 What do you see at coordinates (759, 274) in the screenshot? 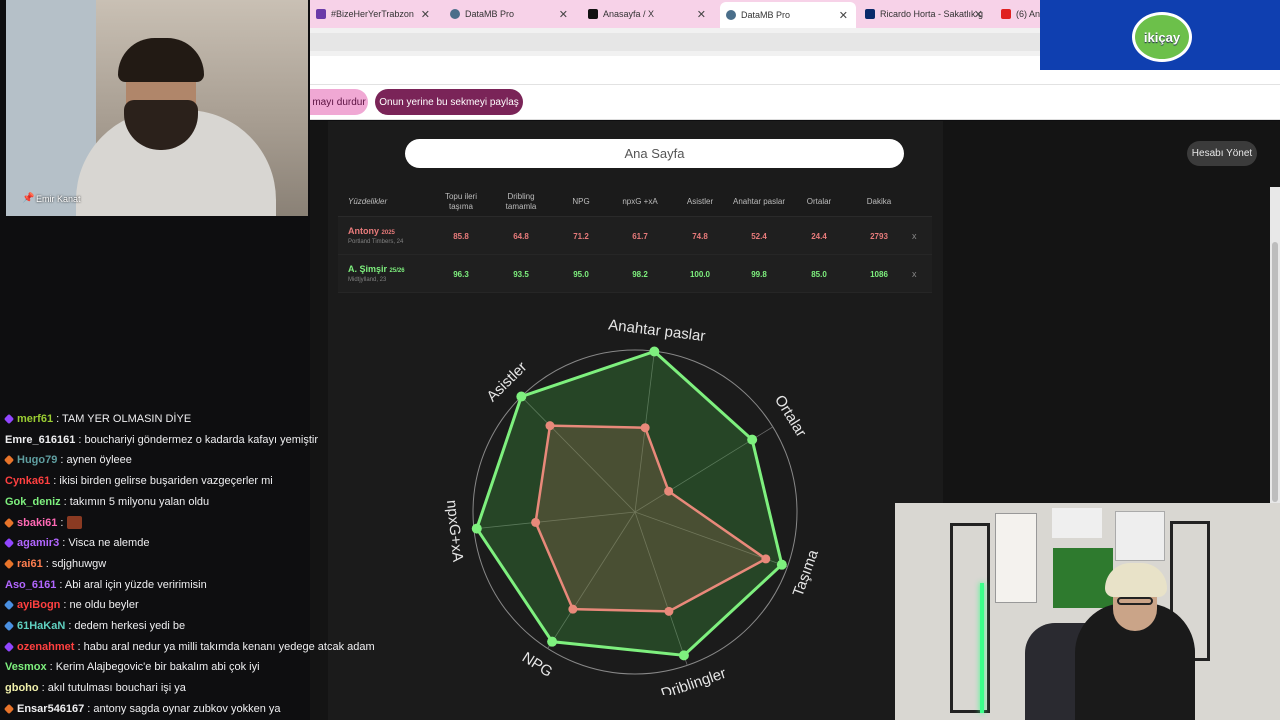
I see `table-cell: 99.8` at bounding box center [759, 274].